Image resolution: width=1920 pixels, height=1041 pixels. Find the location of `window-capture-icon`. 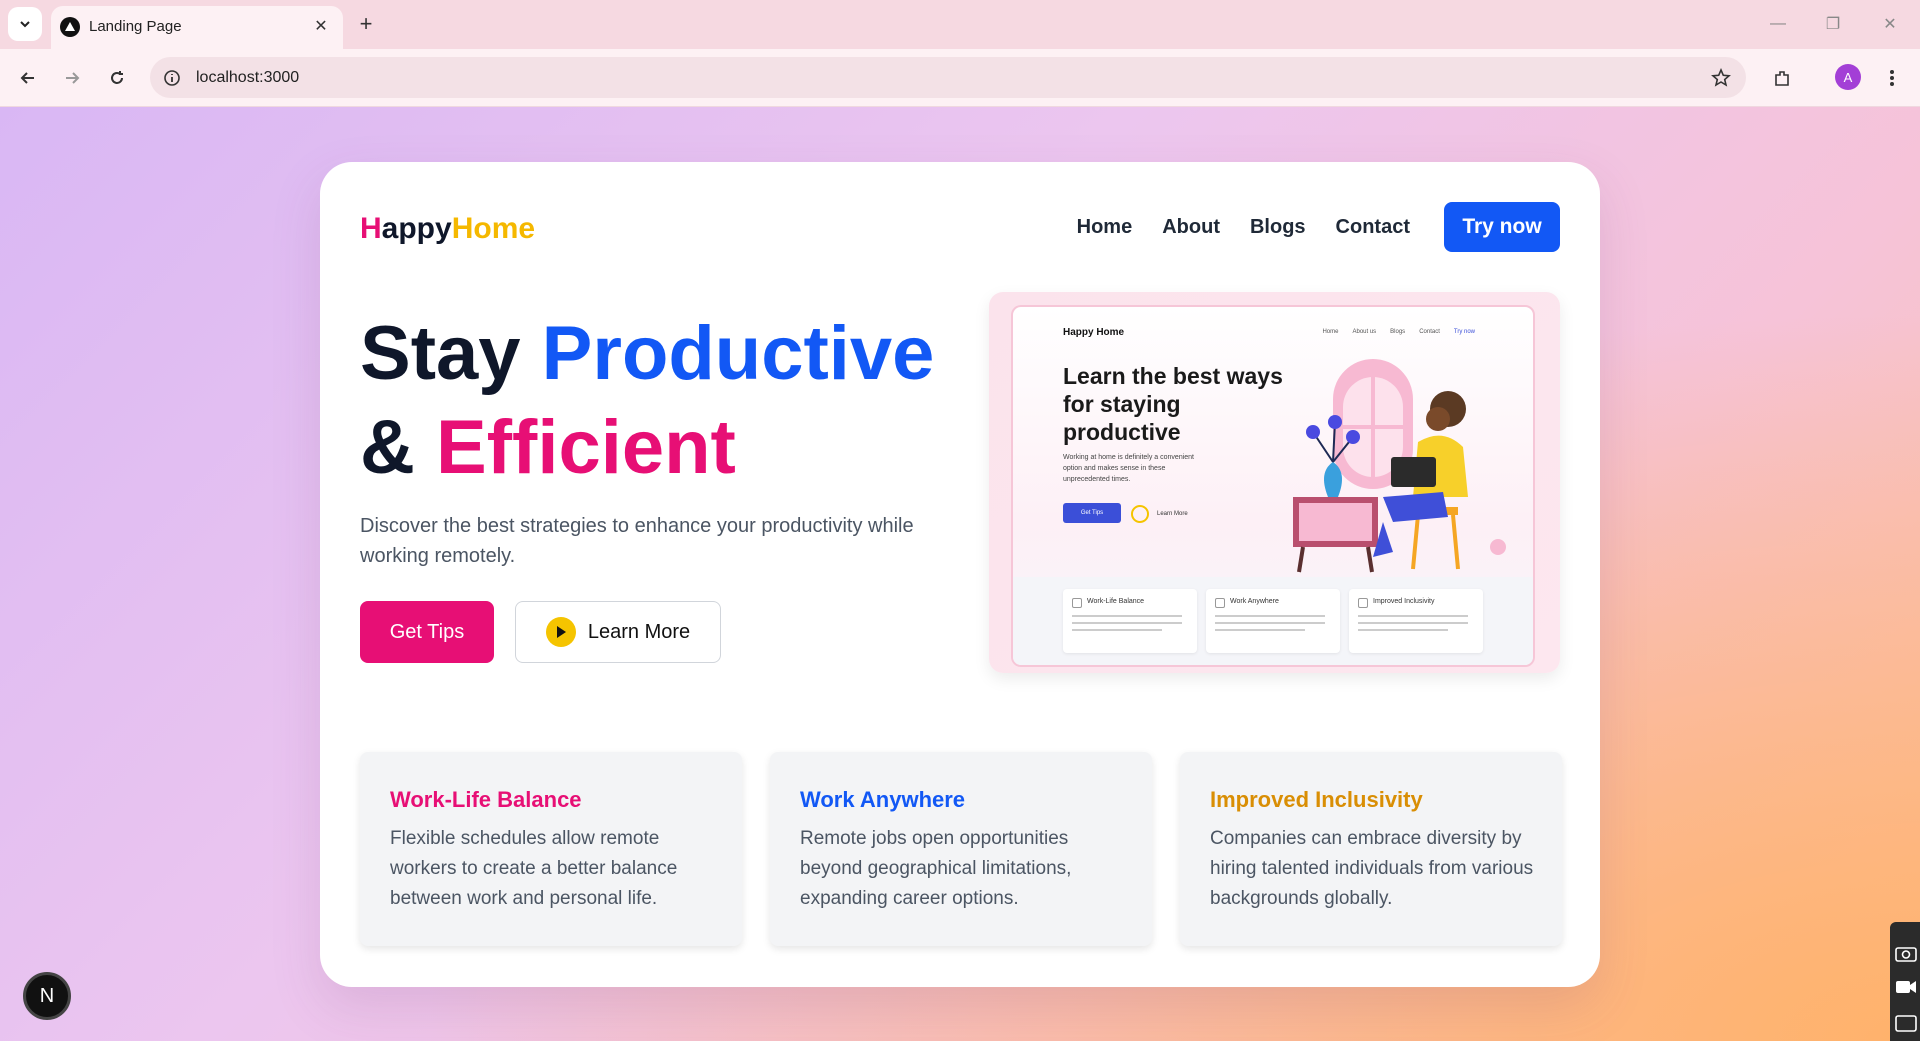

window-capture-icon is located at coordinates (1906, 1023).